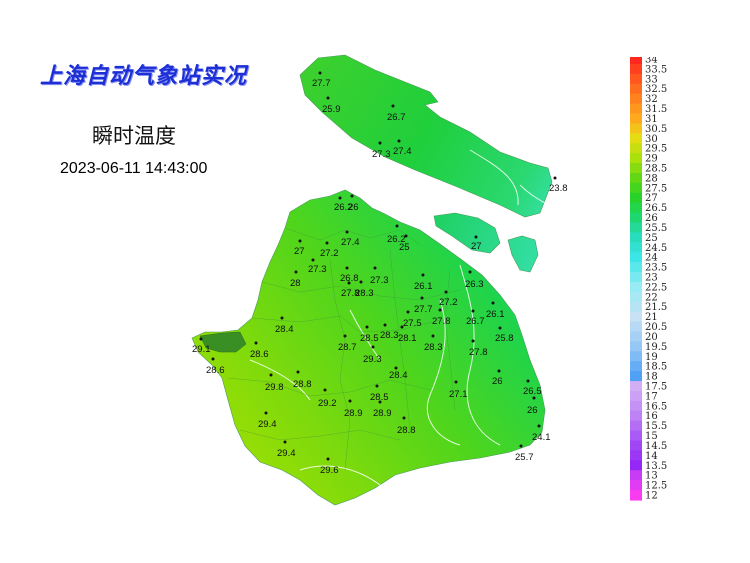  I want to click on station-label: 29.6, so click(329, 470).